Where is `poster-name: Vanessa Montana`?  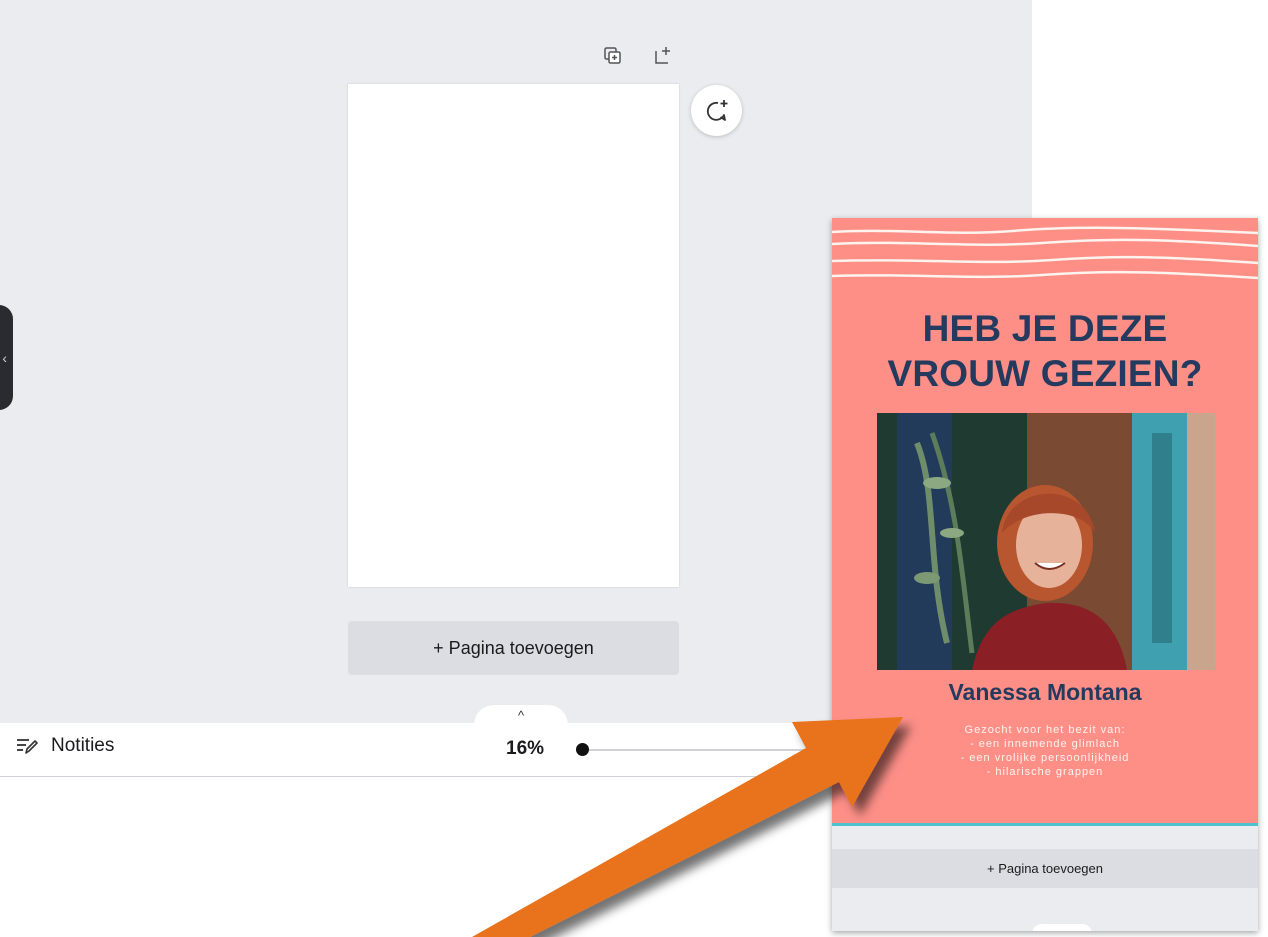 poster-name: Vanessa Montana is located at coordinates (1045, 692).